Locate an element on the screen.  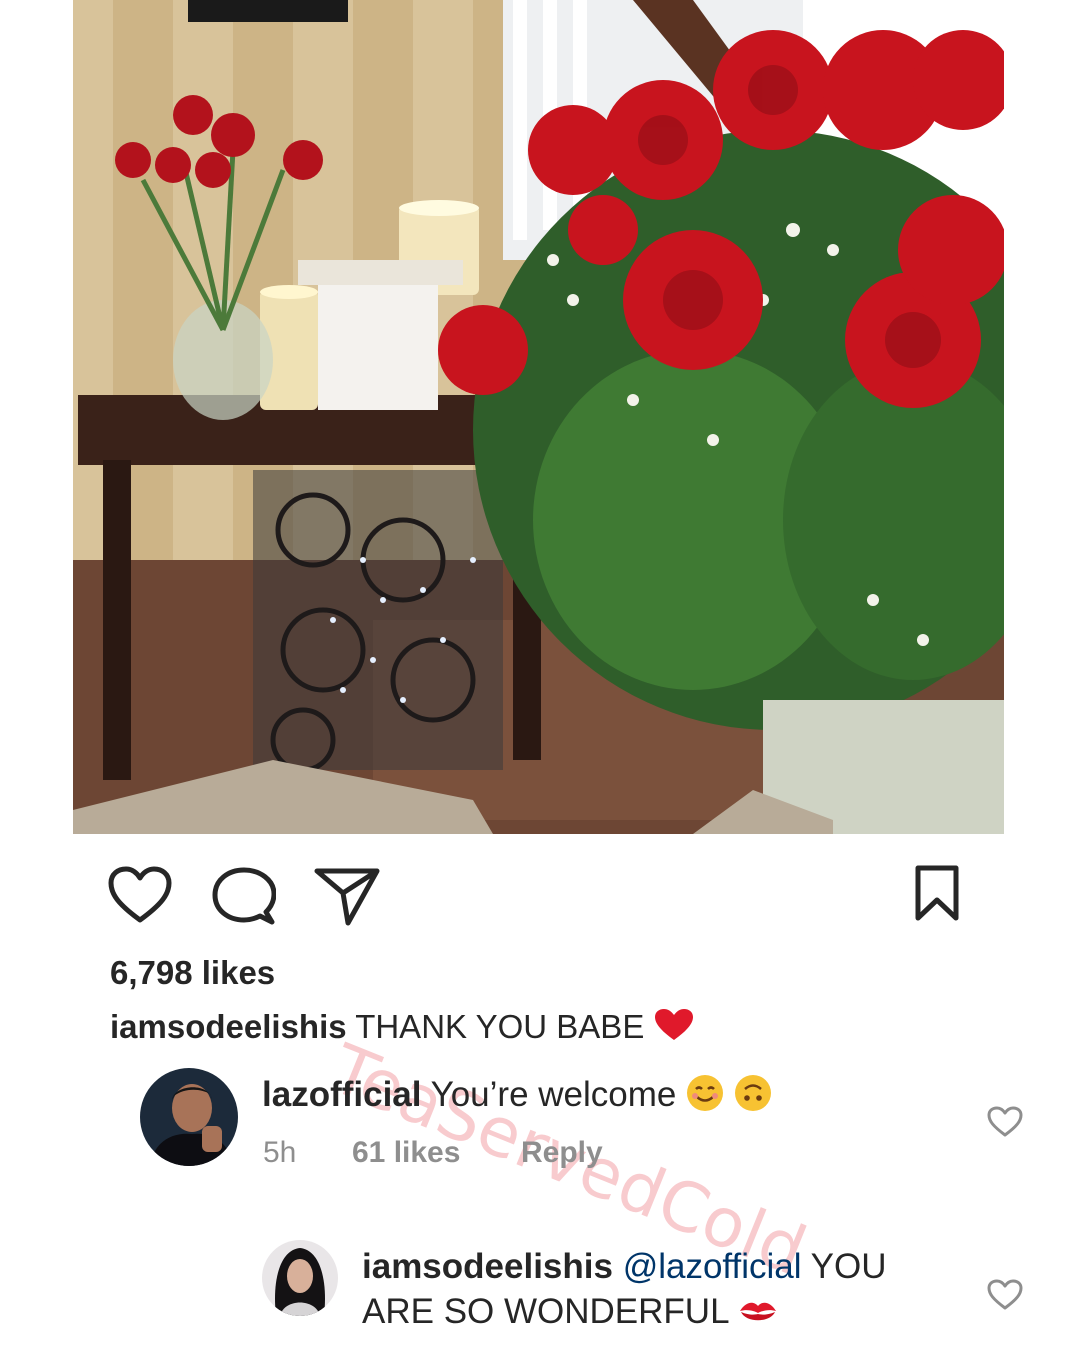
reply-button: Reply is located at coordinates (562, 1153).